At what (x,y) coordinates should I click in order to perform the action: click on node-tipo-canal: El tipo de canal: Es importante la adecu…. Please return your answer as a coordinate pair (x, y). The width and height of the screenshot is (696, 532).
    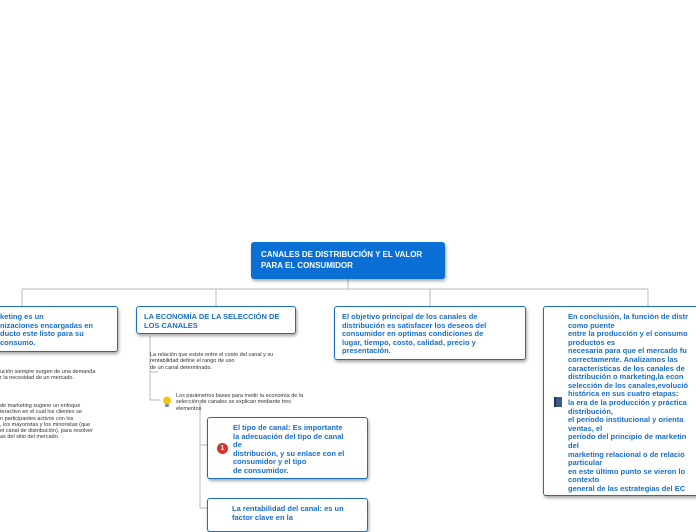
    Looking at the image, I should click on (287, 448).